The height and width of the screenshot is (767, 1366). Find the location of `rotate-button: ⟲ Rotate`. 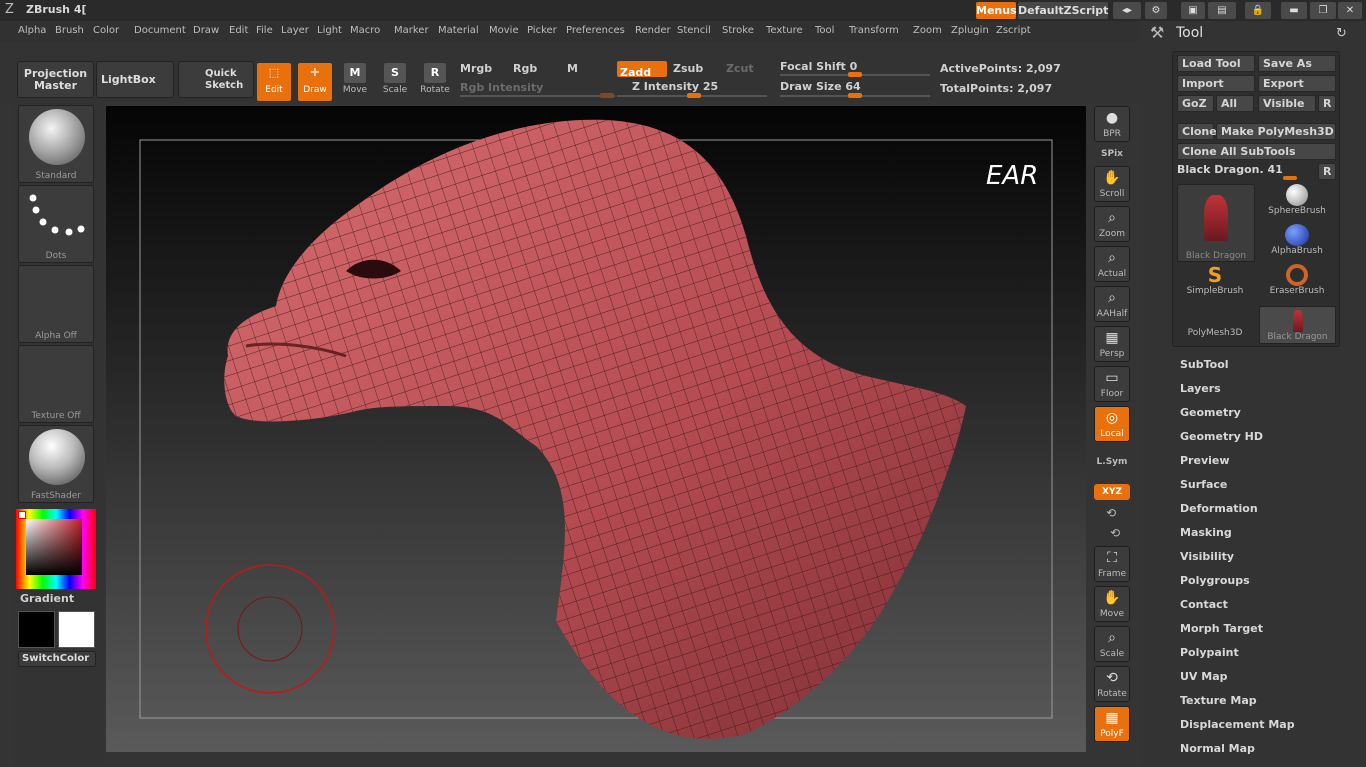

rotate-button: ⟲ Rotate is located at coordinates (1112, 684).